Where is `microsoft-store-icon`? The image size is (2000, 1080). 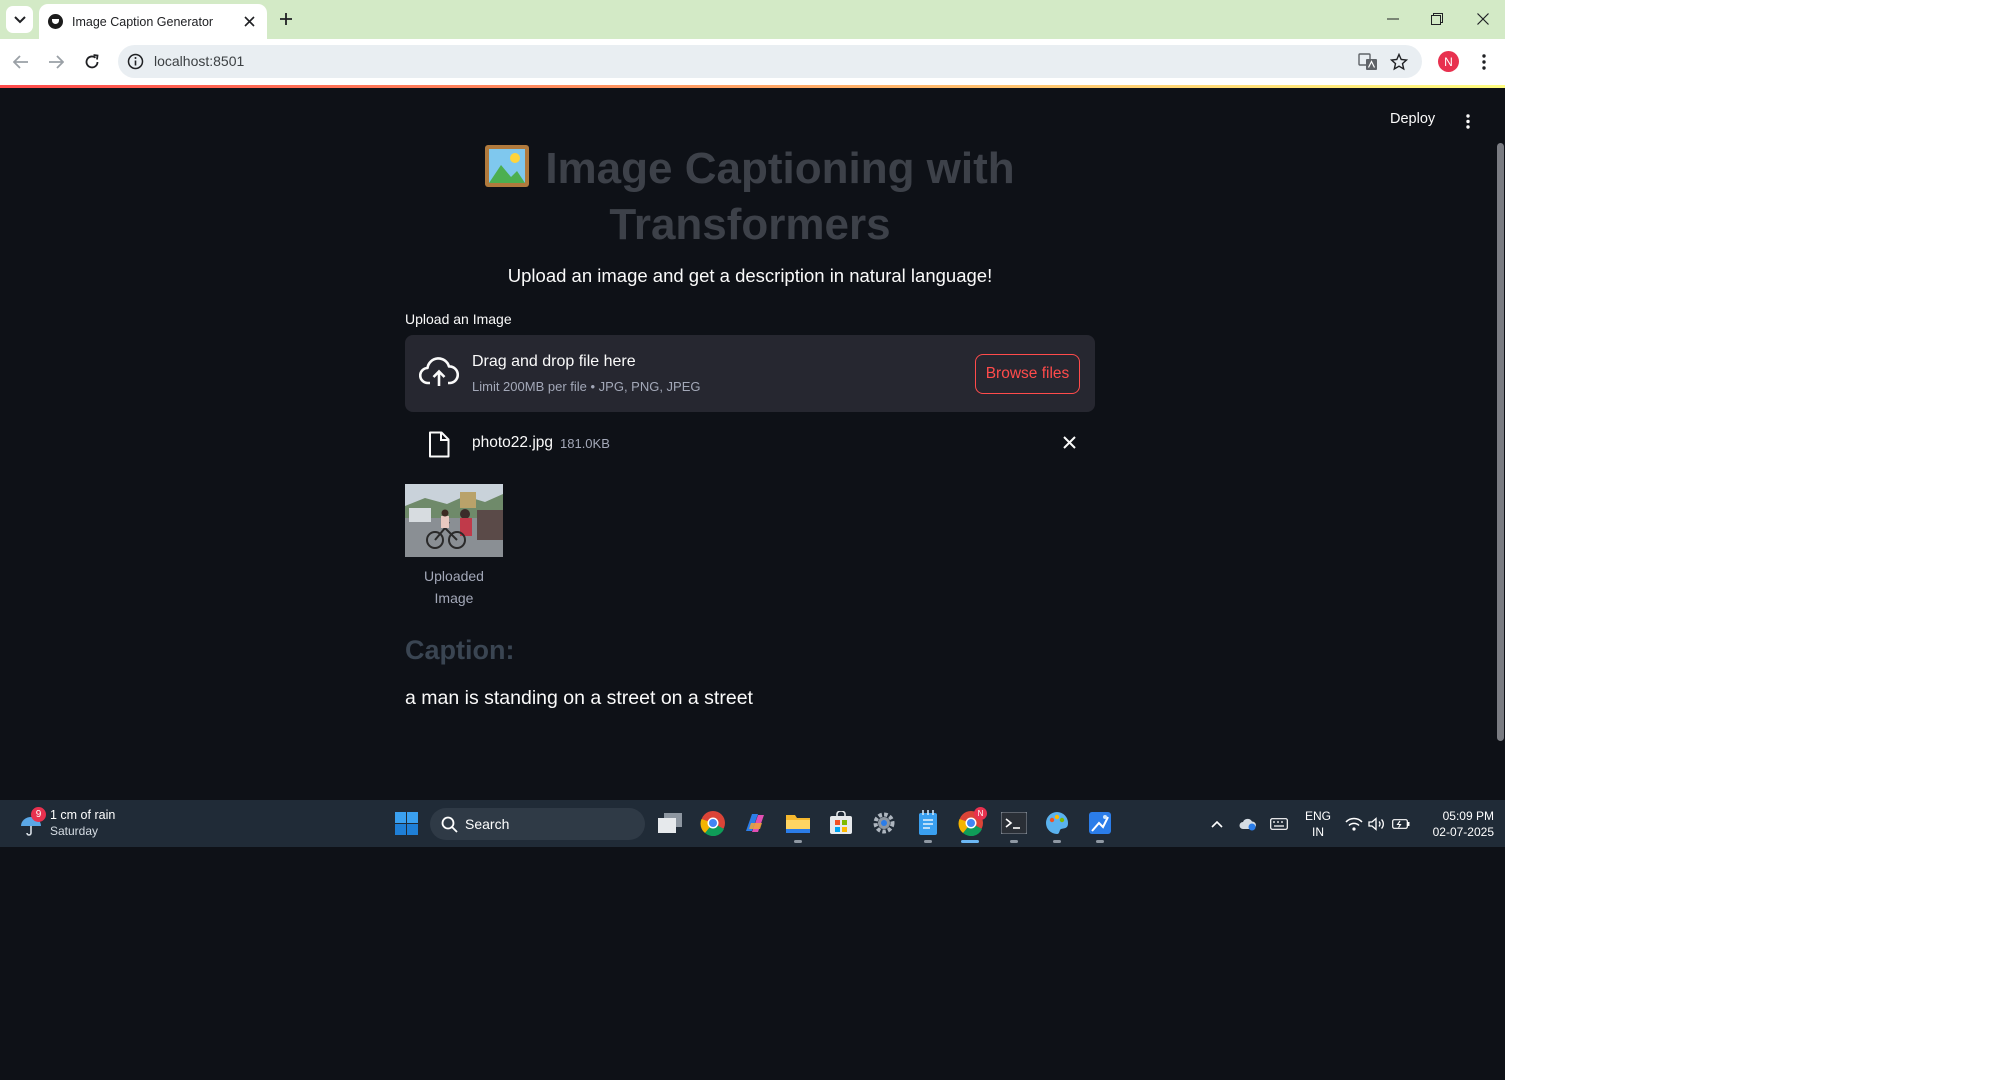
microsoft-store-icon is located at coordinates (841, 823).